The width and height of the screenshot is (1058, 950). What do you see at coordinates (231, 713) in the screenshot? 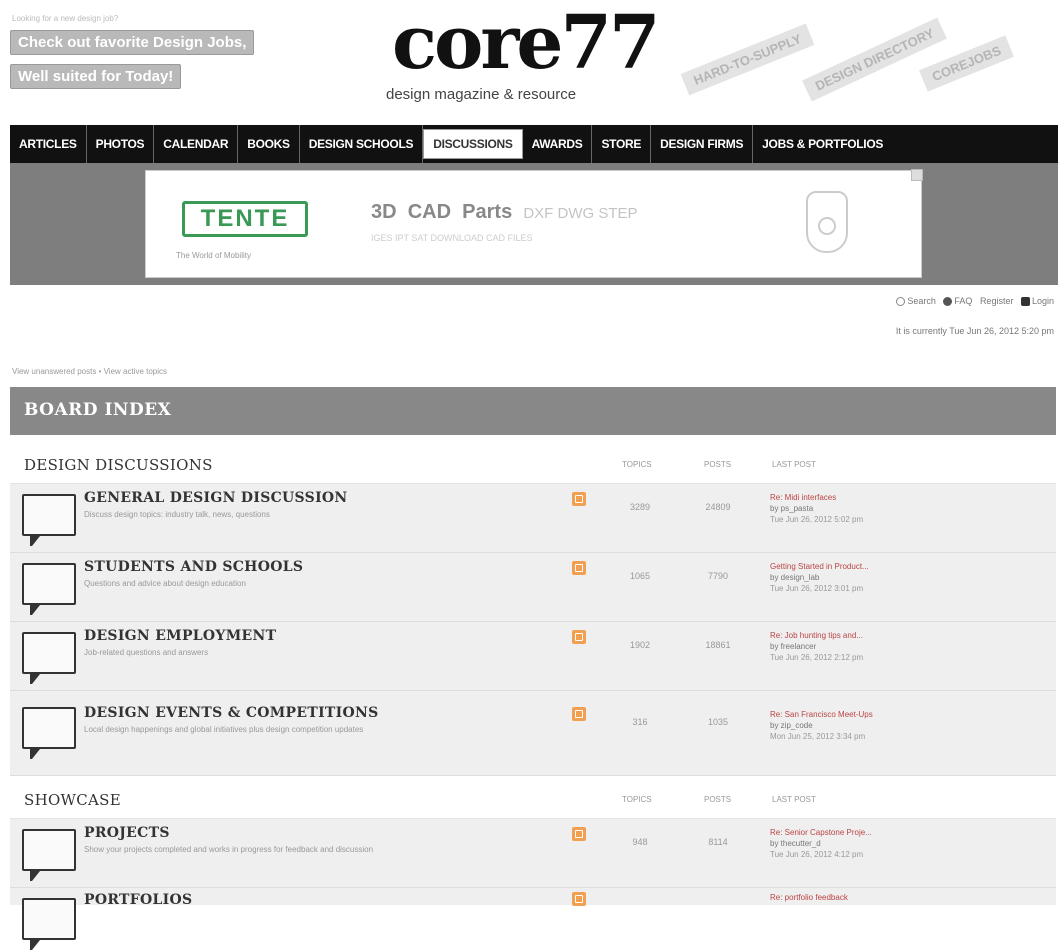
I see `forum-title: DESIGN EVENTS & COMPETITIONS` at bounding box center [231, 713].